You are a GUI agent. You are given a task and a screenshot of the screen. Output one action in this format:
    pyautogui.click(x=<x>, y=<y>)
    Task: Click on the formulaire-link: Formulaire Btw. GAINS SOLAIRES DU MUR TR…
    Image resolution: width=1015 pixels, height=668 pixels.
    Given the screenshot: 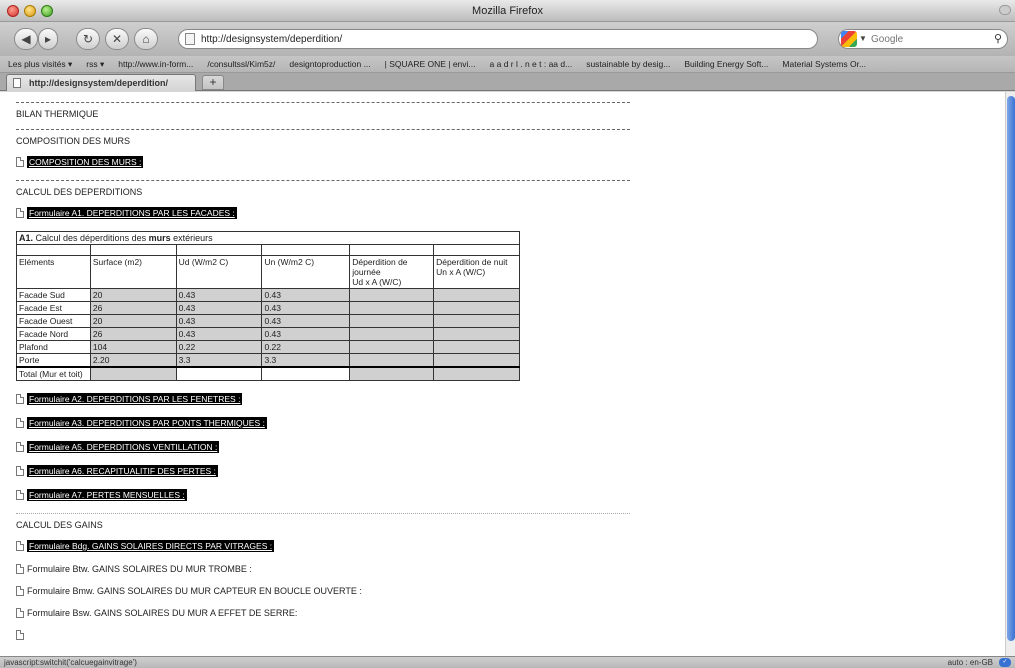 What is the action you would take?
    pyautogui.click(x=139, y=569)
    